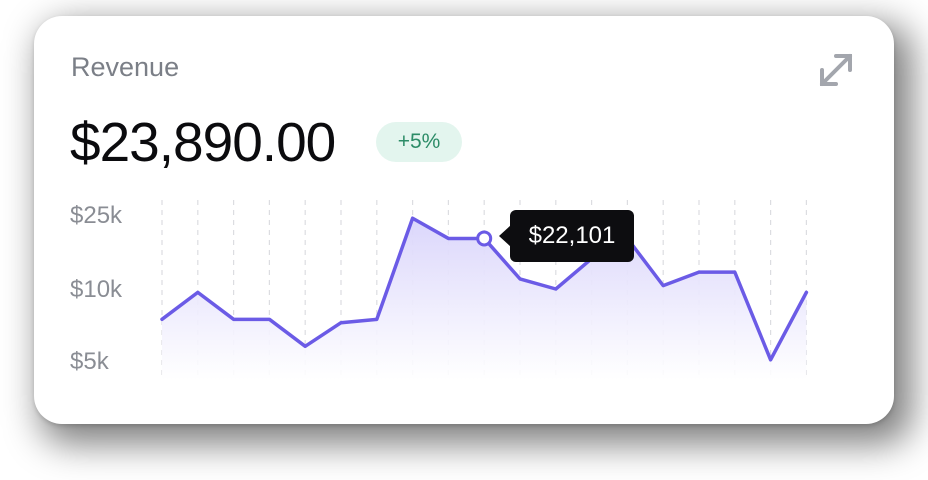 The width and height of the screenshot is (928, 480). Describe the element at coordinates (484, 238) in the screenshot. I see `hover-point-marker` at that location.